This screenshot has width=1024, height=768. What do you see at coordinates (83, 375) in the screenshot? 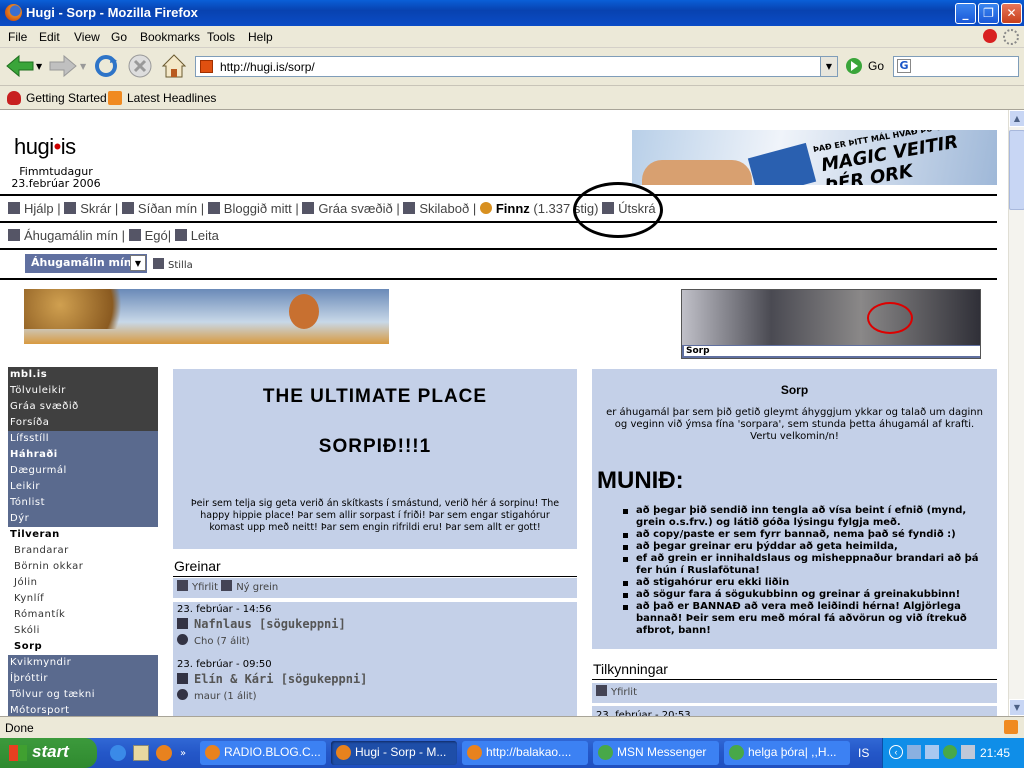
I see `sidebar-item-mbl: mbl.is` at bounding box center [83, 375].